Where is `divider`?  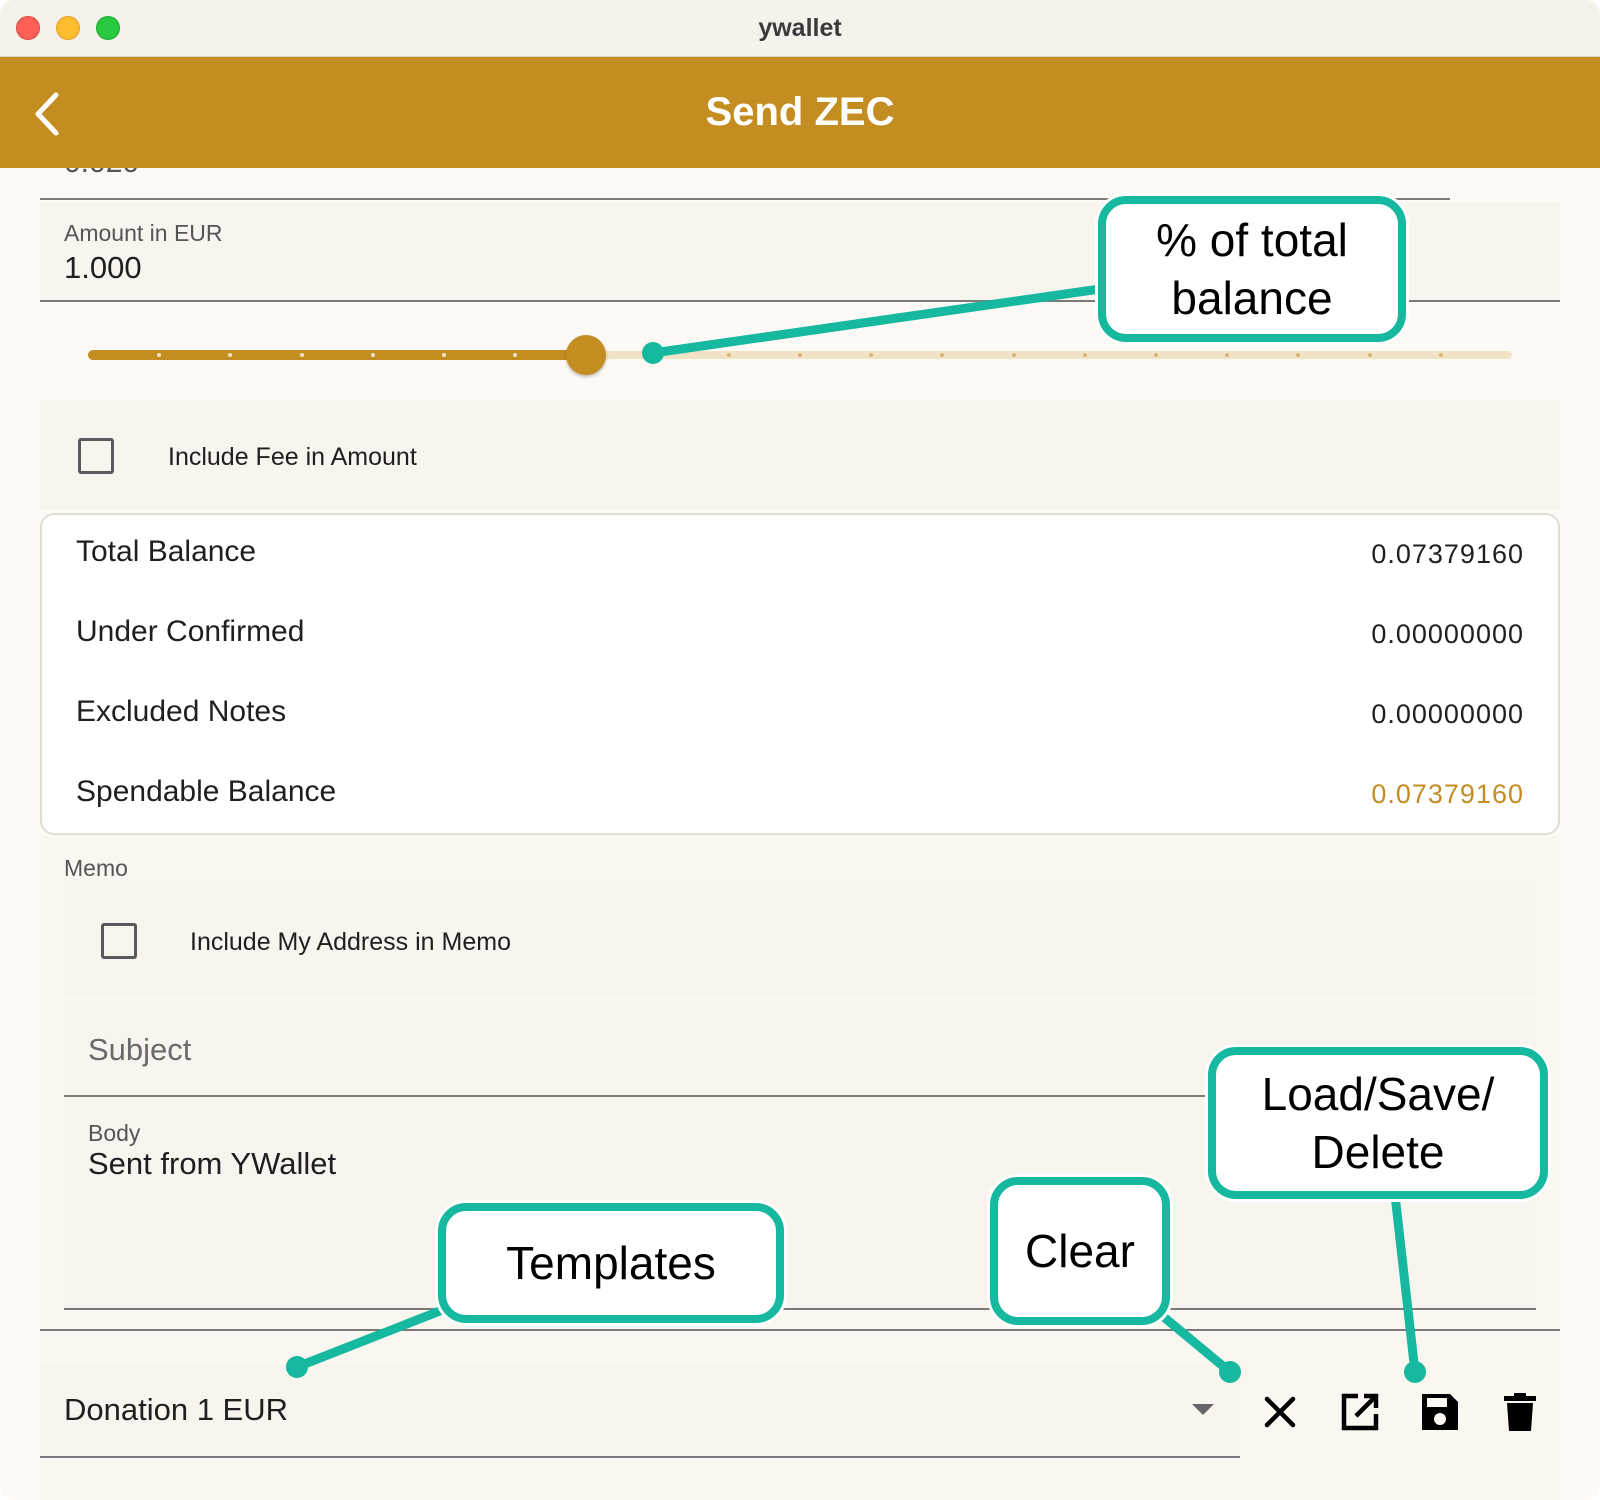
divider is located at coordinates (800, 1330).